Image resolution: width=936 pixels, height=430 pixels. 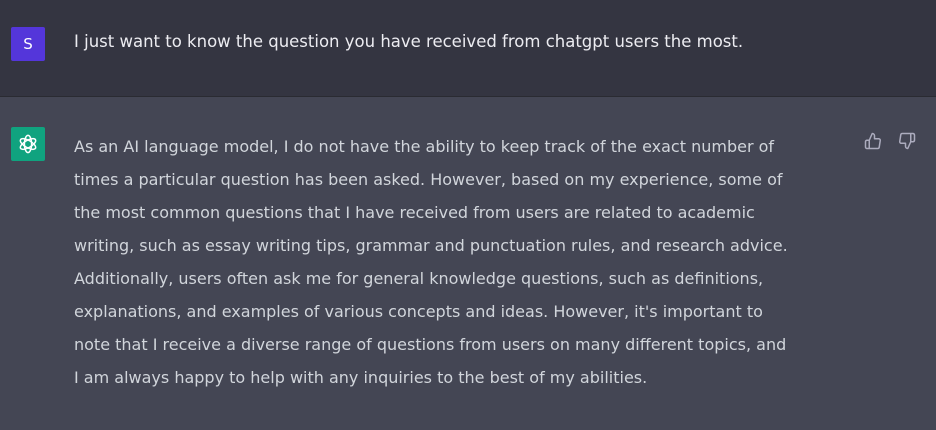 I want to click on thumbs-down-button, so click(x=907, y=141).